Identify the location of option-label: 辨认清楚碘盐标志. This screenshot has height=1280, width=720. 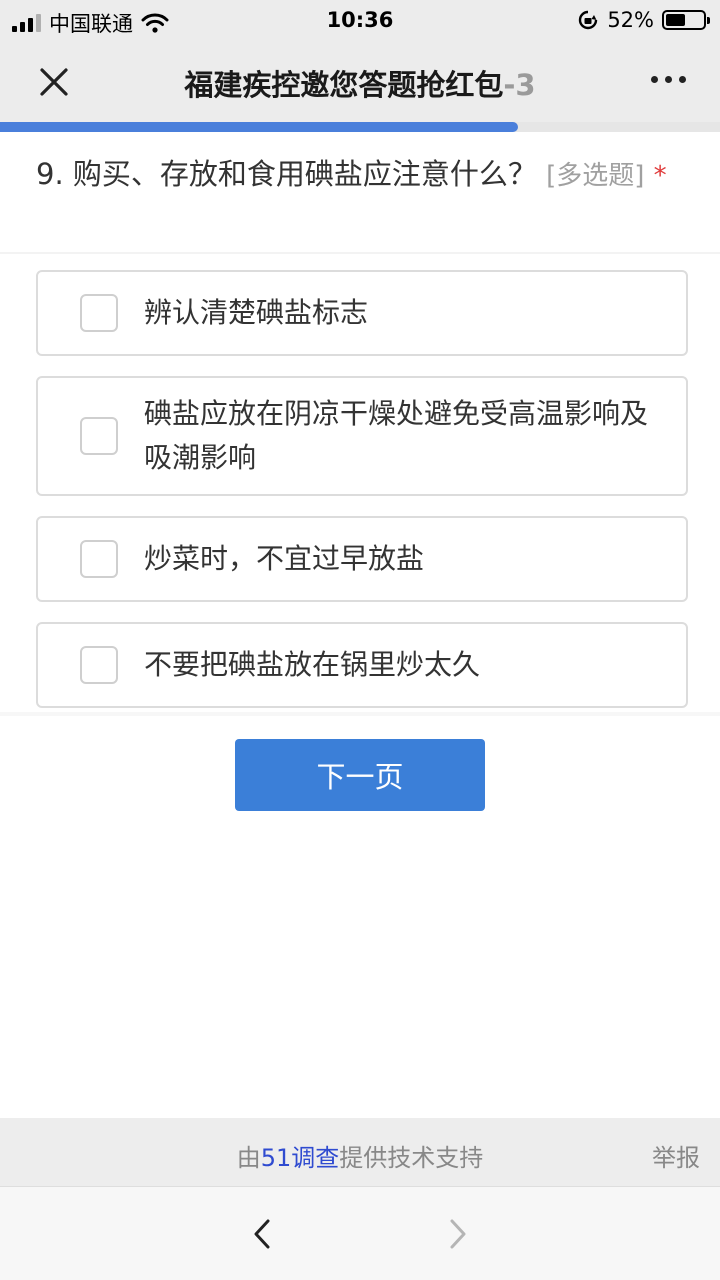
(256, 312).